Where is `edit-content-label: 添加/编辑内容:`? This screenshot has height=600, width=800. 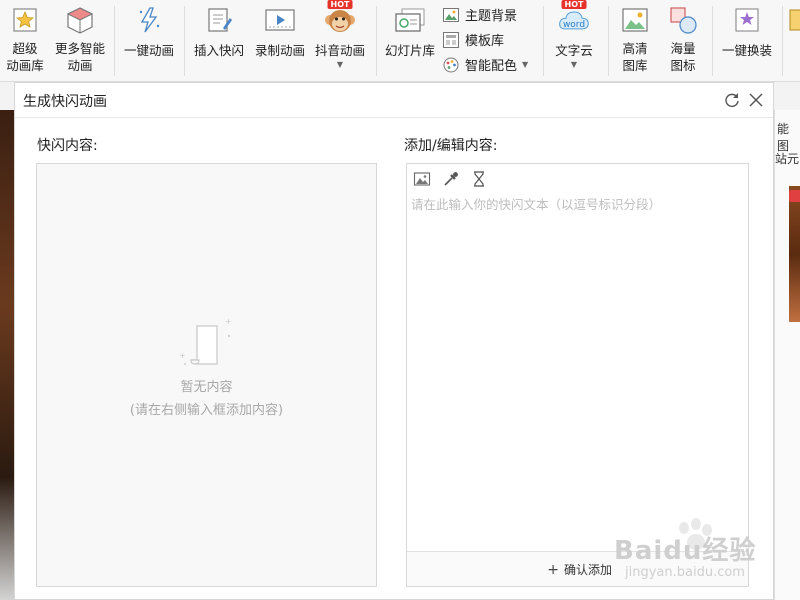
edit-content-label: 添加/编辑内容: is located at coordinates (451, 146).